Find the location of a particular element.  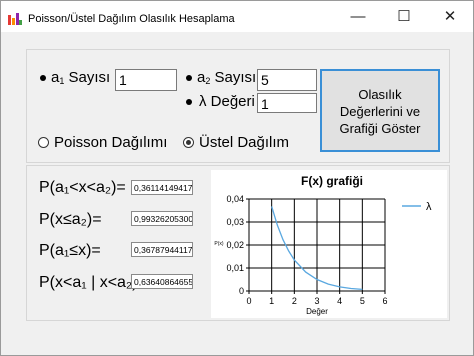

lambda-label: λ Değeri is located at coordinates (227, 101).